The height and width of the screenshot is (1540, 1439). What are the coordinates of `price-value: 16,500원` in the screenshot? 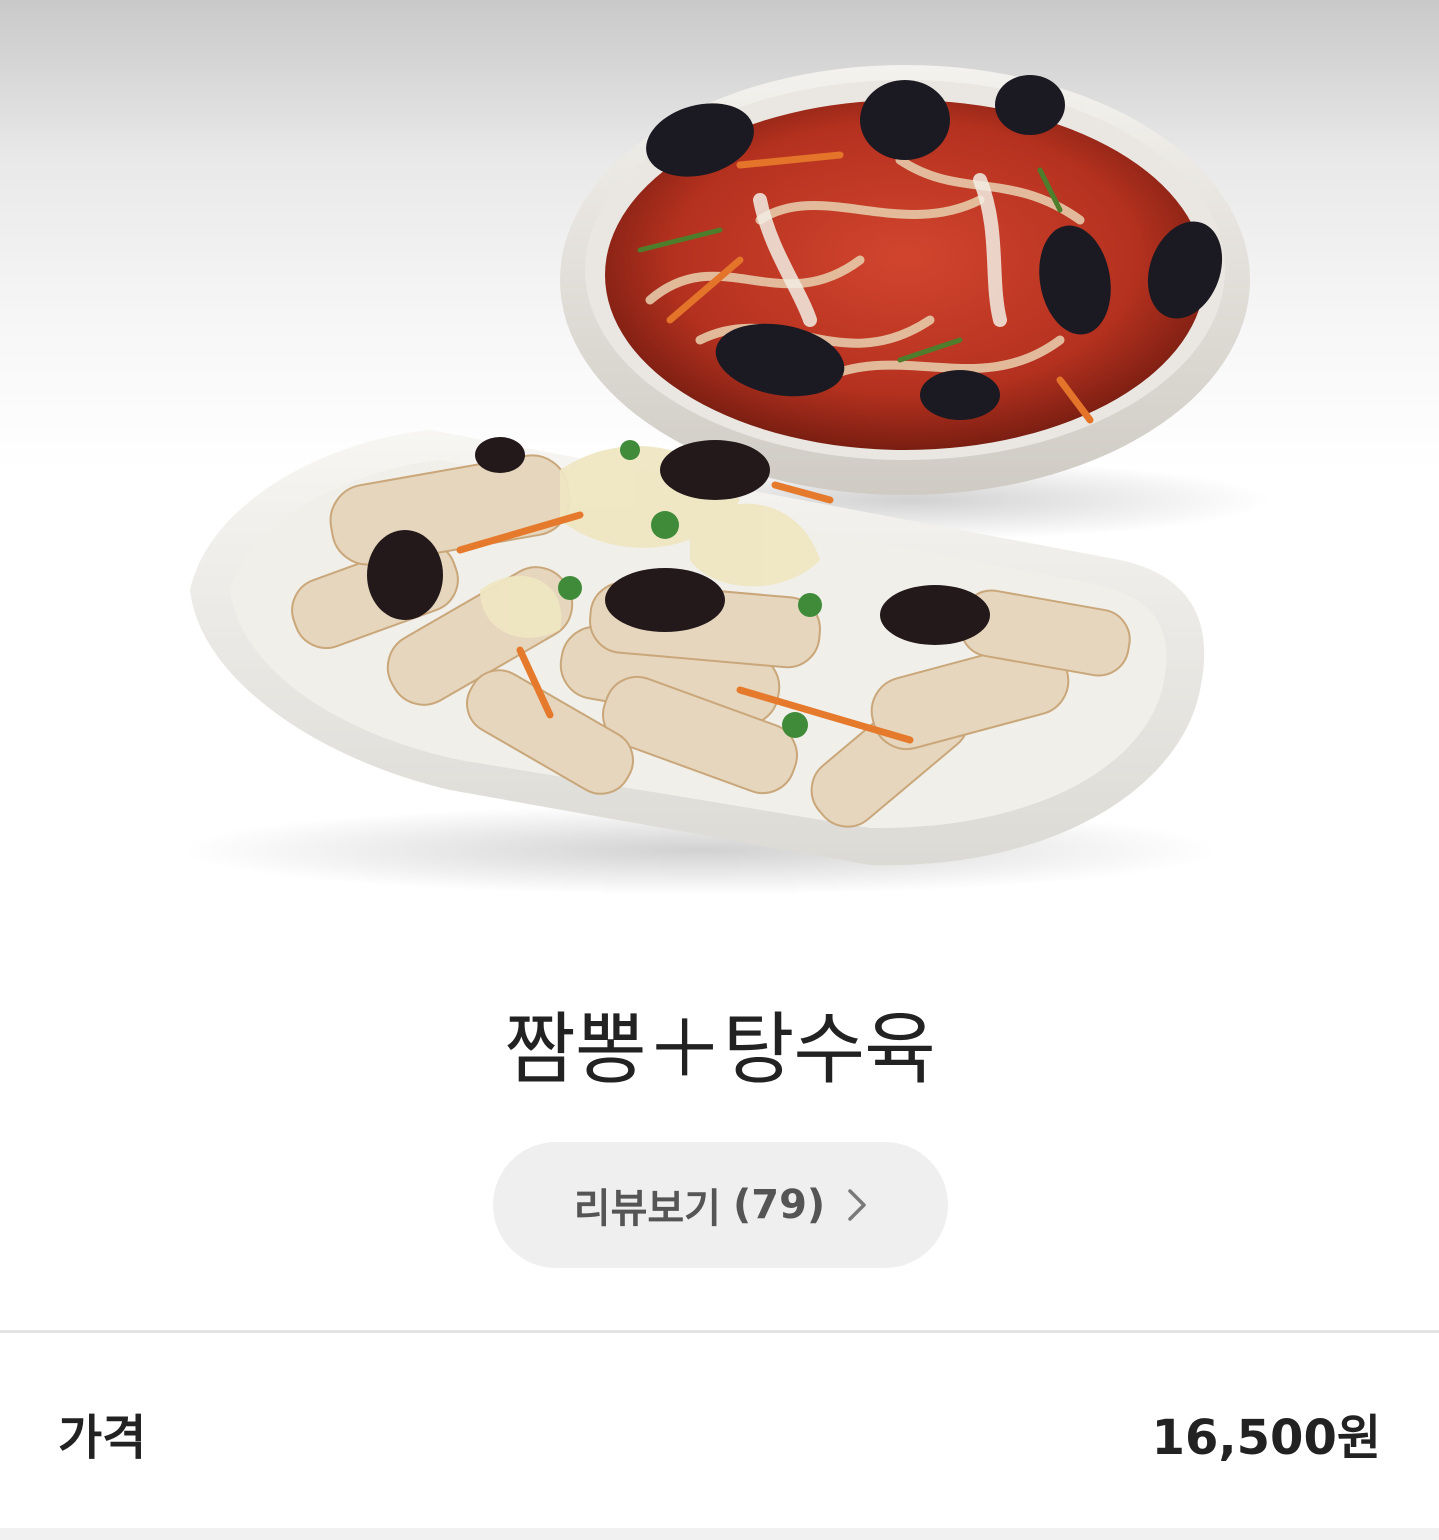 It's located at (1266, 1438).